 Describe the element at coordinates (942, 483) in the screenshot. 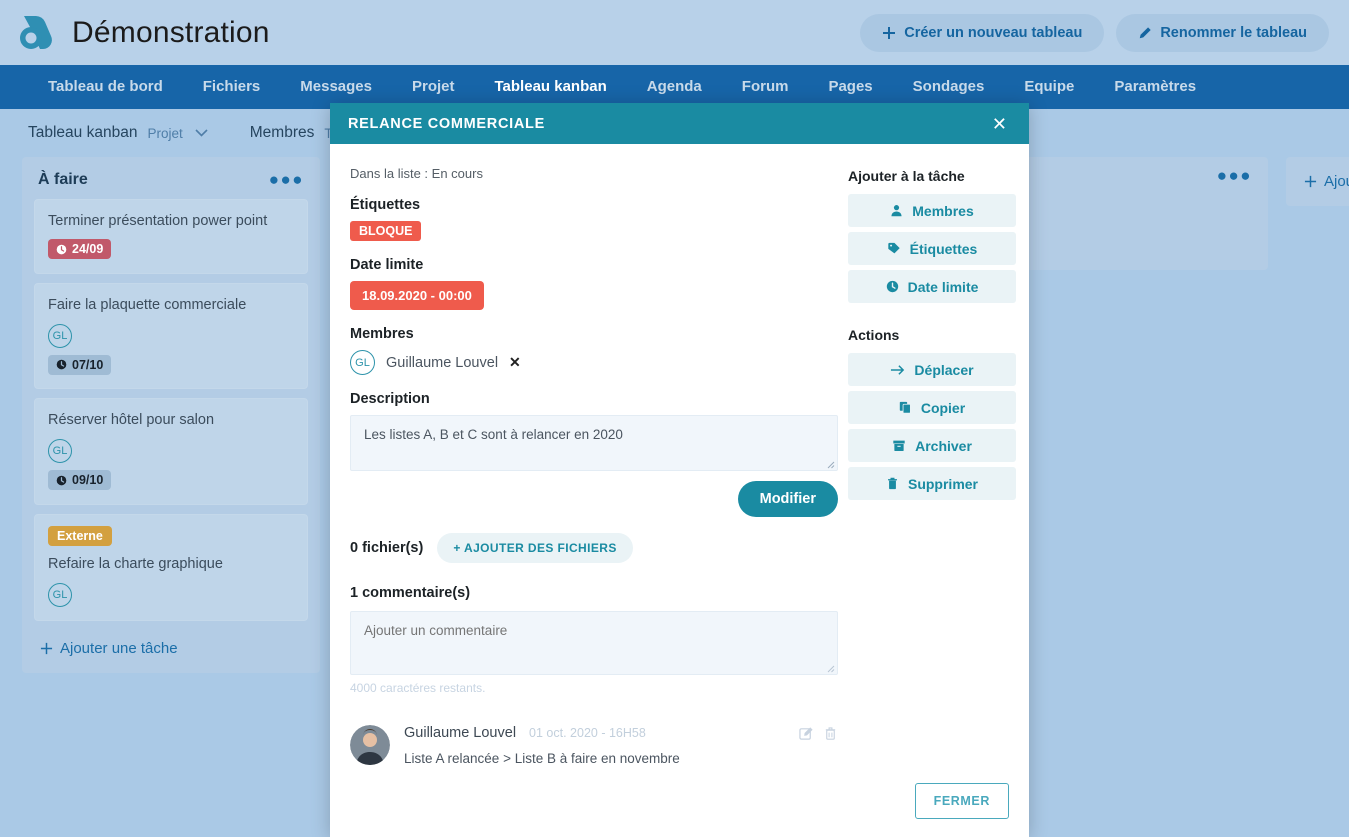

I see `sidebar-delete-label: Supprimer` at that location.